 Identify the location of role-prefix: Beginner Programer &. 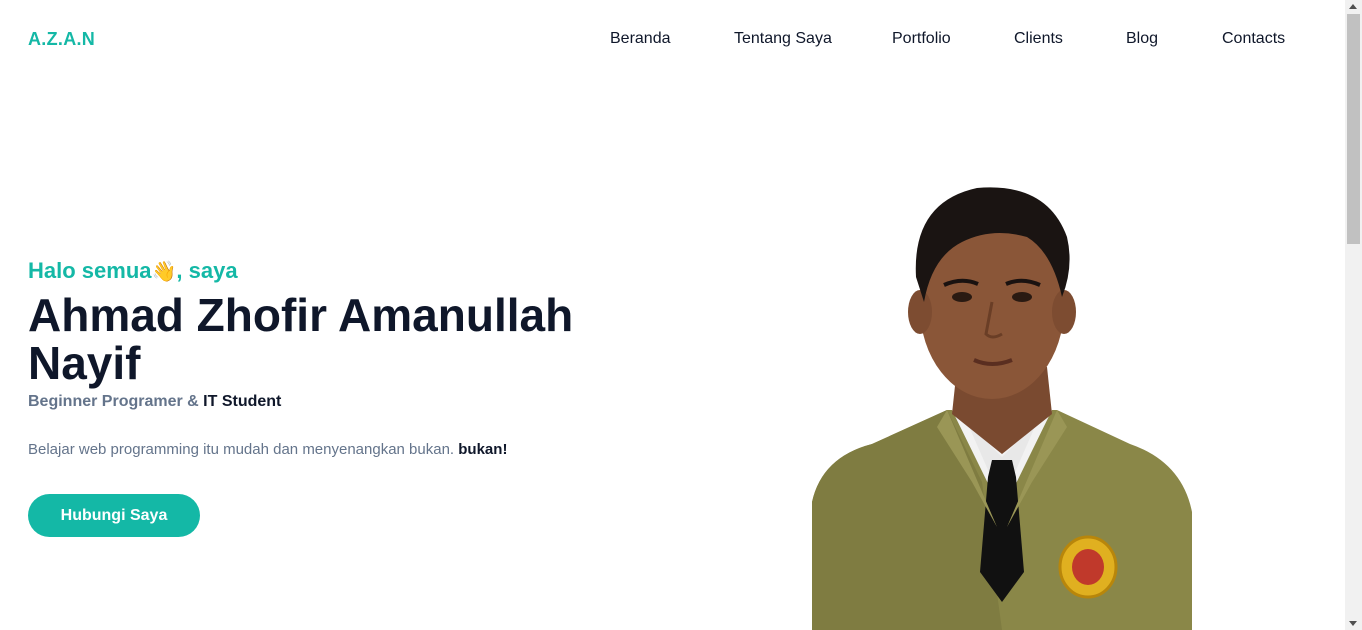
(116, 401).